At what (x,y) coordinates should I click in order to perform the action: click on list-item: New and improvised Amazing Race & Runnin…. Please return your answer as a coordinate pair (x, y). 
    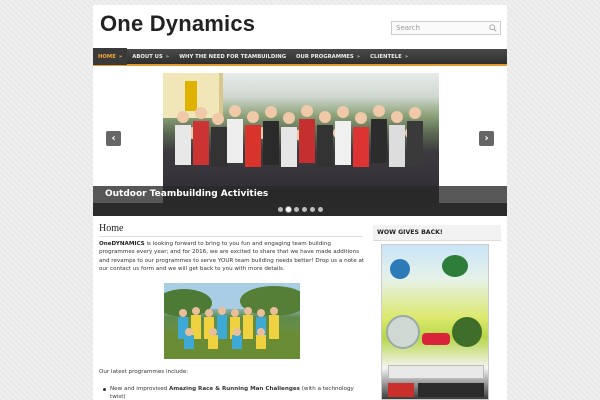
    Looking at the image, I should click on (231, 392).